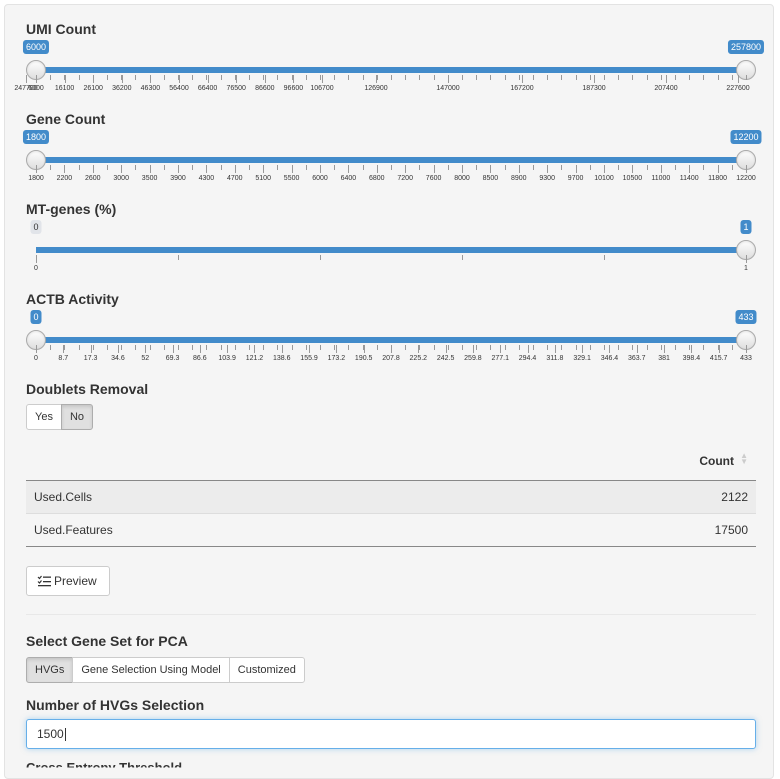  Describe the element at coordinates (68, 581) in the screenshot. I see `preview-button: Preview` at that location.